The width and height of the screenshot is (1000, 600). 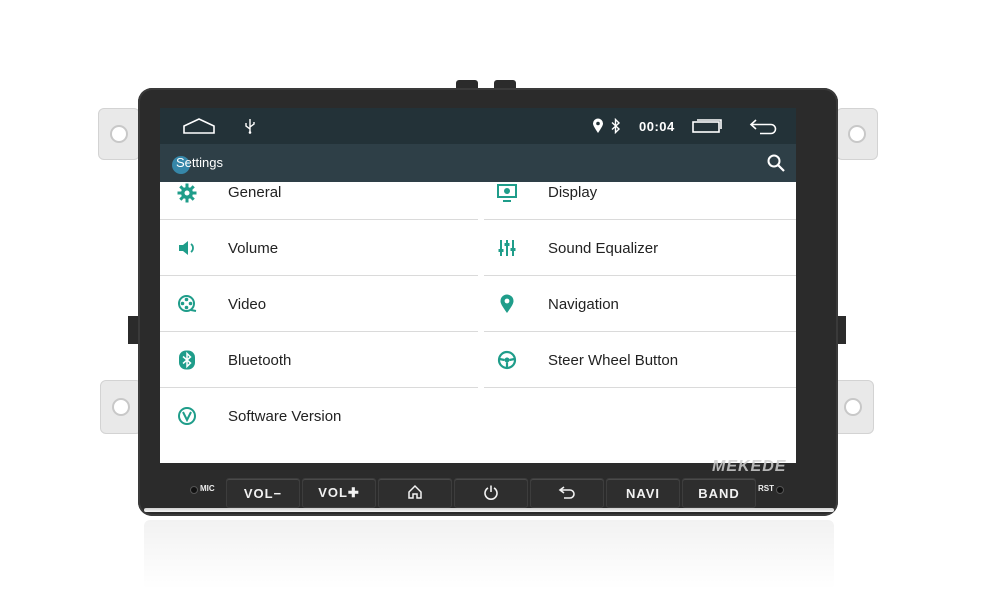 I want to click on settings-item-general: General, so click(x=319, y=201).